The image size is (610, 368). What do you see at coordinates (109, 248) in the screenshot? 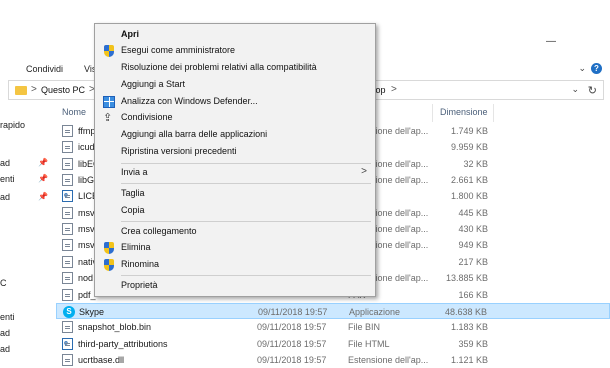
I see `uac-shield-icon` at bounding box center [109, 248].